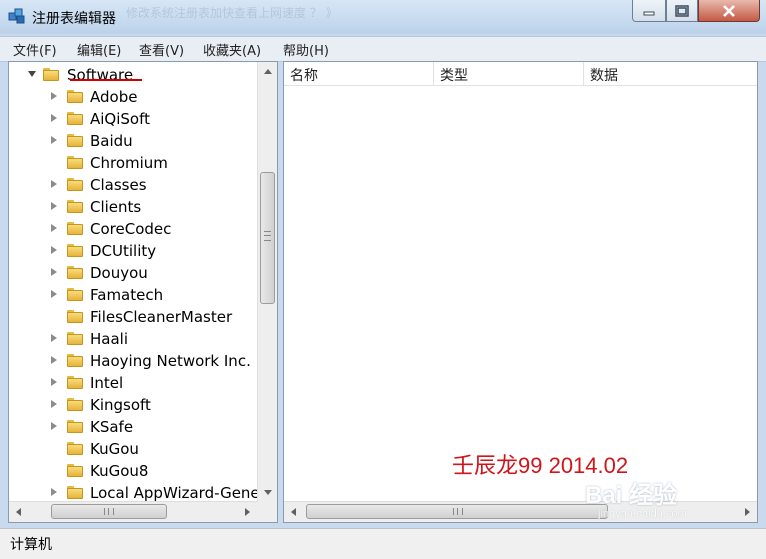 This screenshot has width=766, height=559. I want to click on tree-item-label: Kingsoft, so click(120, 405).